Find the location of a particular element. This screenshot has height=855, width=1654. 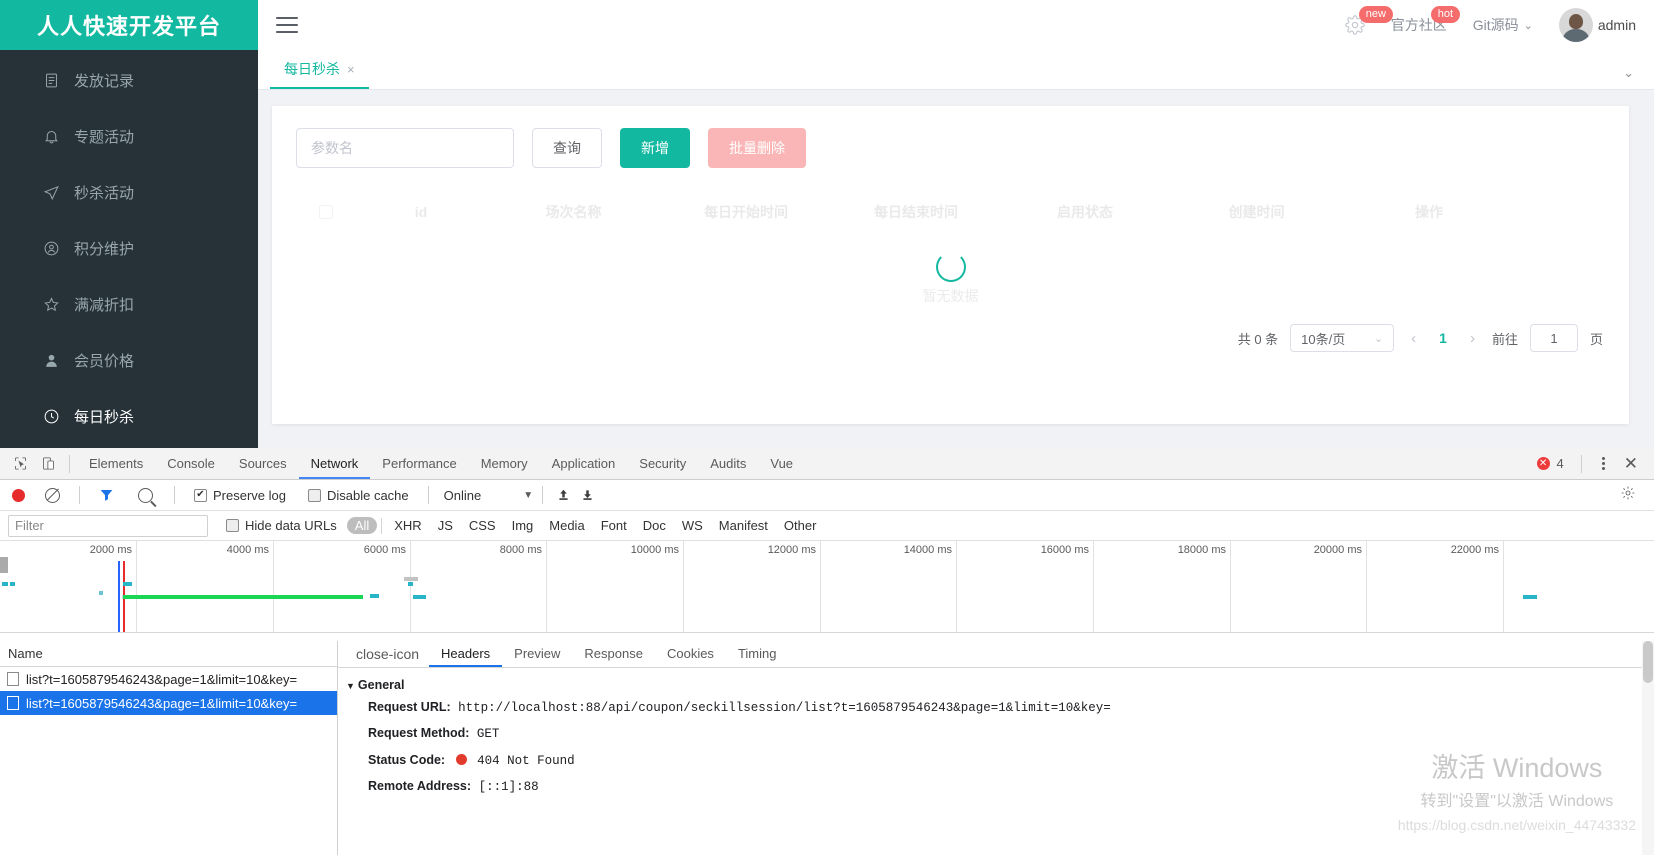

search-icon is located at coordinates (145, 495).